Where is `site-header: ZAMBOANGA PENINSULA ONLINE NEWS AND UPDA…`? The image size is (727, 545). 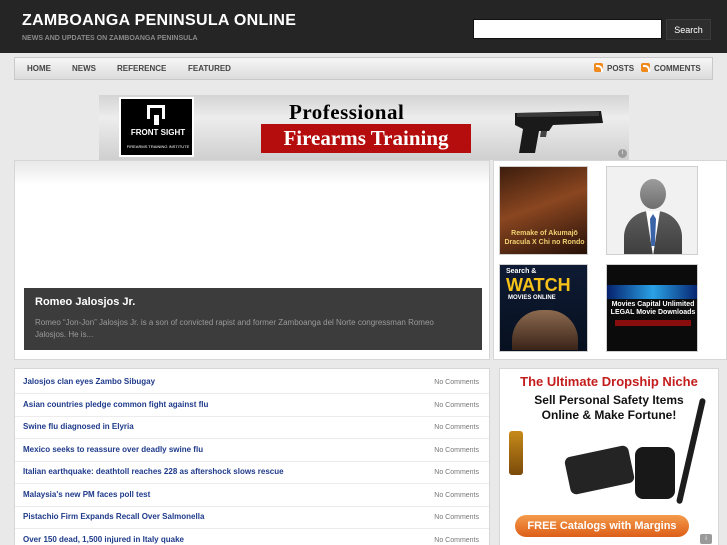 site-header: ZAMBOANGA PENINSULA ONLINE NEWS AND UPDA… is located at coordinates (363, 26).